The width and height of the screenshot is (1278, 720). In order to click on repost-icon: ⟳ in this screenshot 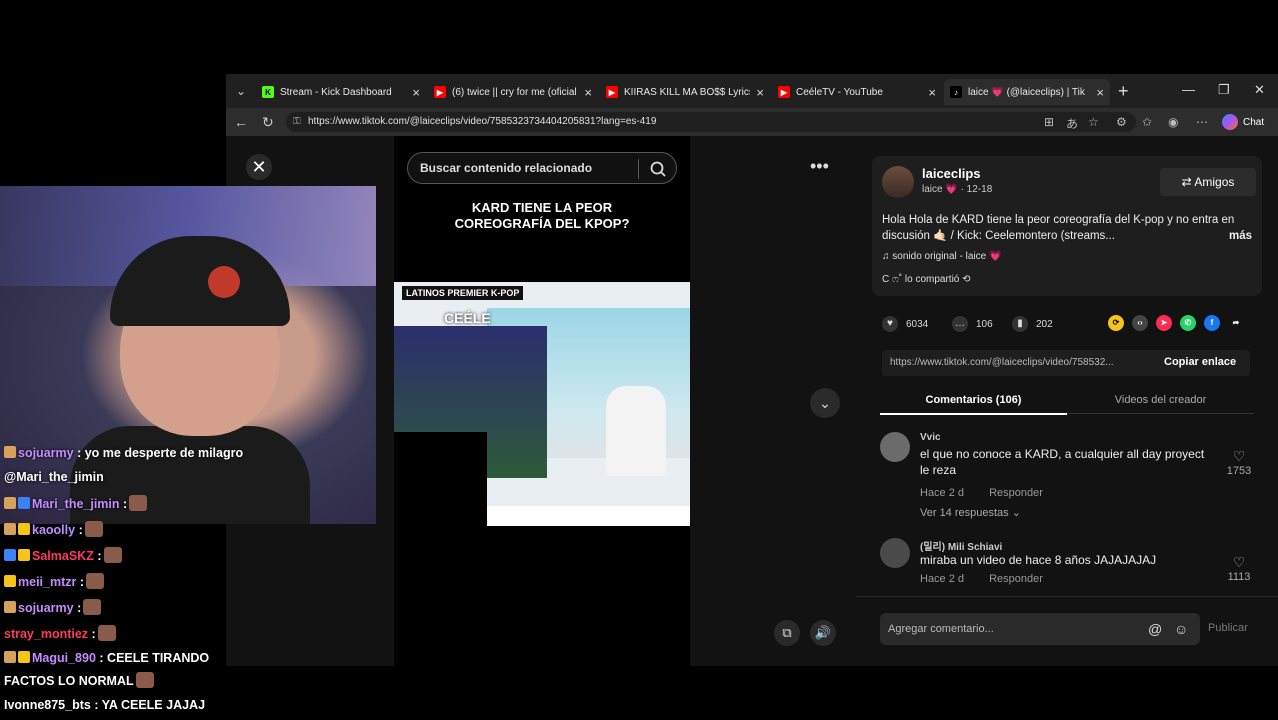, I will do `click(1116, 323)`.